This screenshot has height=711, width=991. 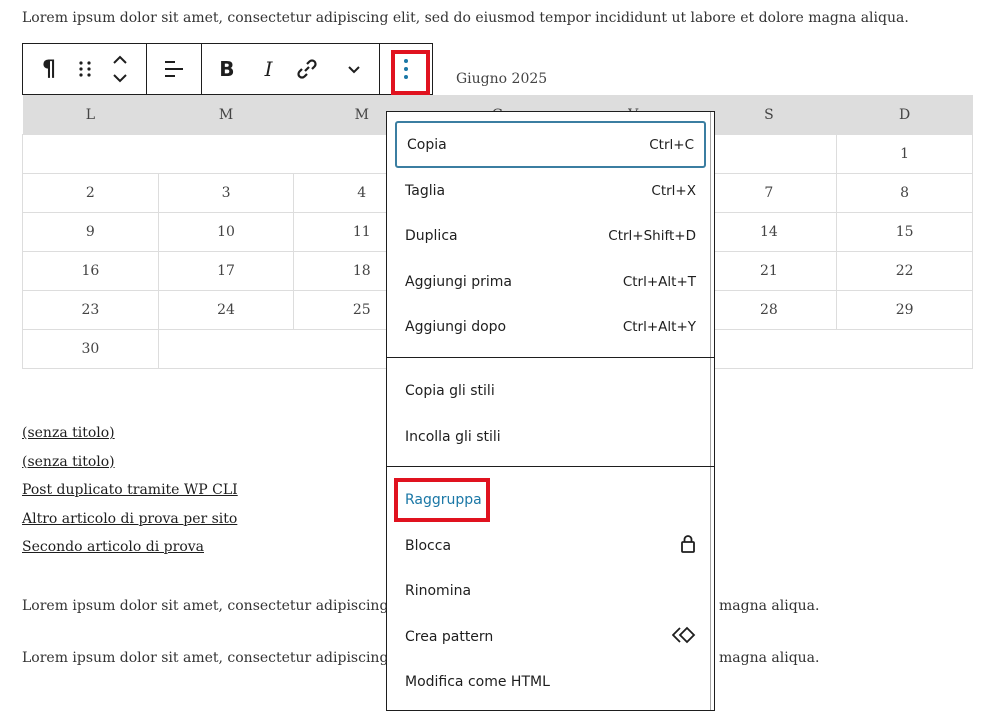 I want to click on menu-item-cut: Taglia Ctrl+X, so click(x=550, y=190).